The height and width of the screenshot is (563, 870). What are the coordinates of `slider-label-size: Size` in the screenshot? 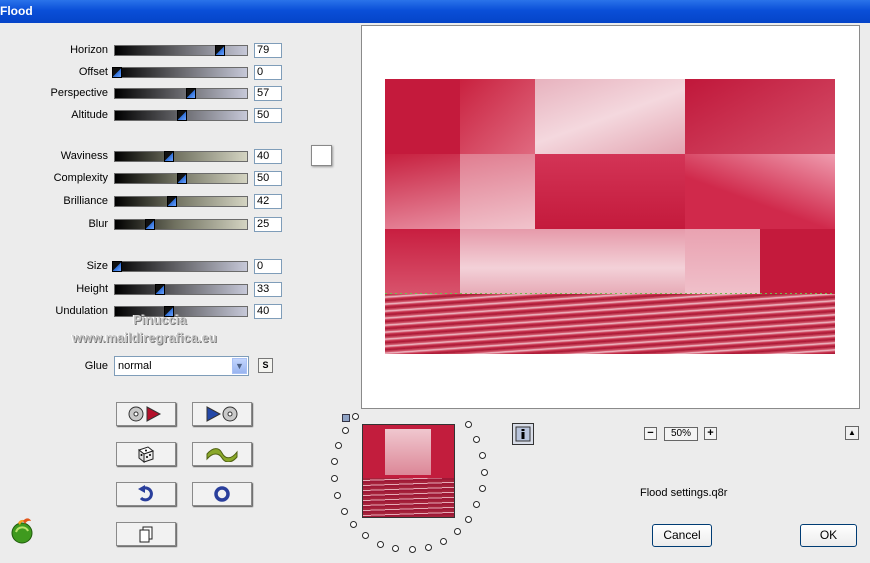 It's located at (97, 266).